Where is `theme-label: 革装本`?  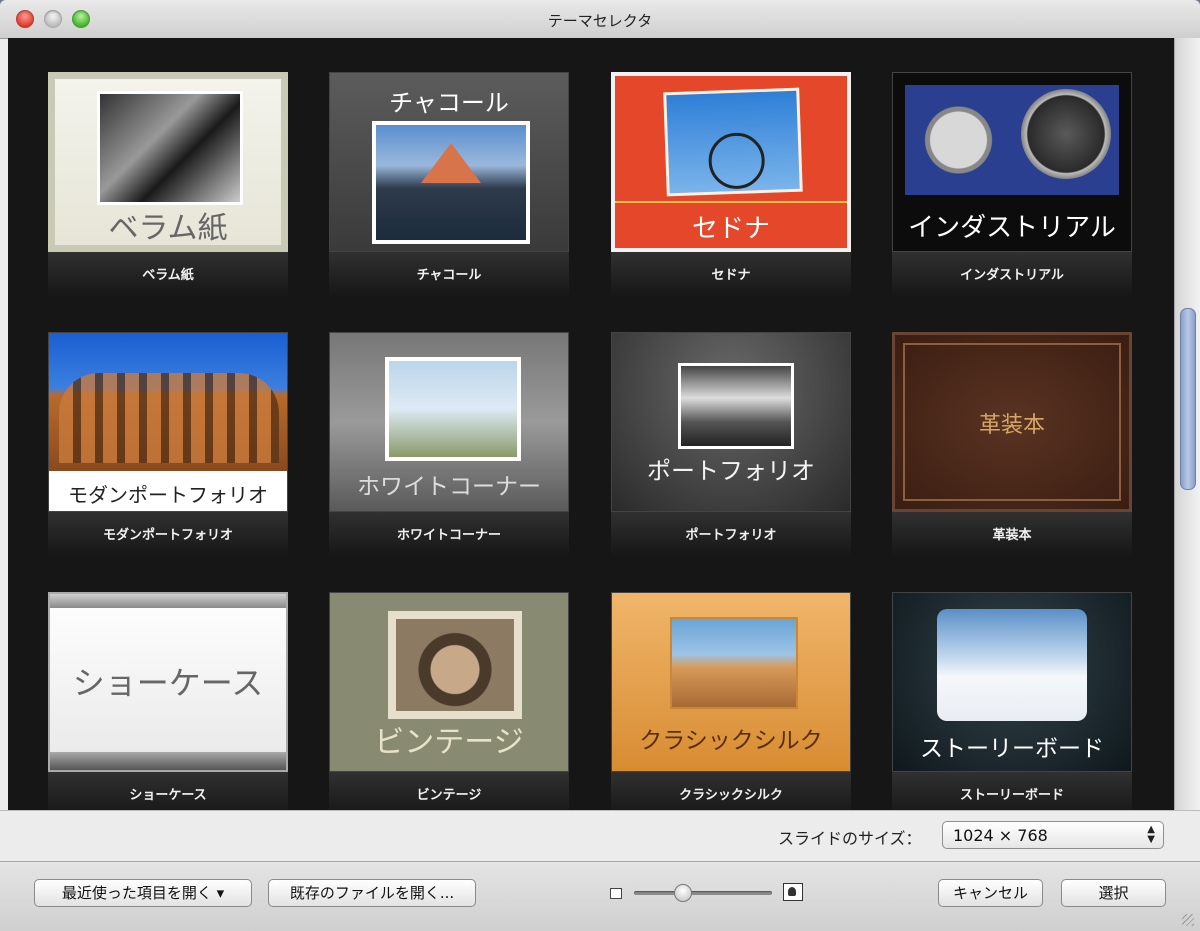
theme-label: 革装本 is located at coordinates (1012, 535).